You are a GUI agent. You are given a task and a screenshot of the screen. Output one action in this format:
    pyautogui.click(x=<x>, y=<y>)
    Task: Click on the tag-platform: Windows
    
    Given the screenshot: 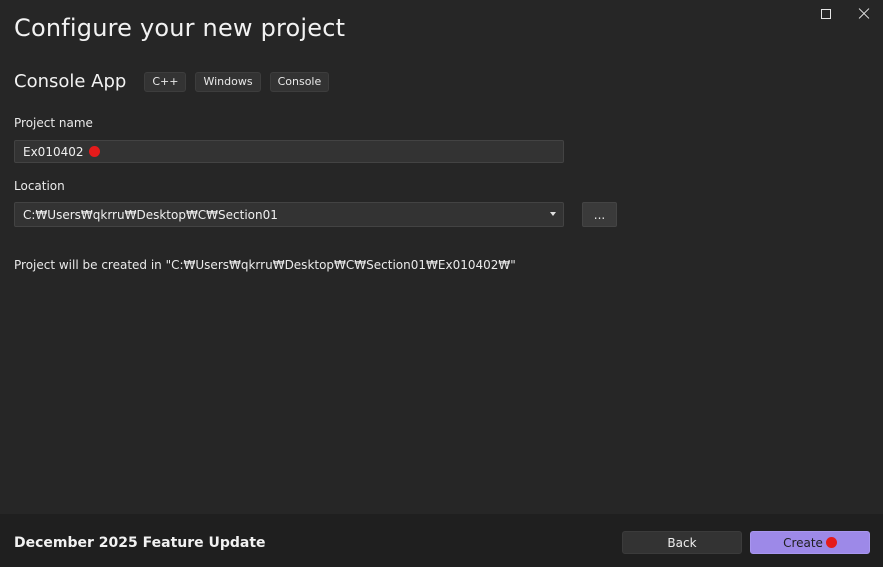 What is the action you would take?
    pyautogui.click(x=228, y=81)
    